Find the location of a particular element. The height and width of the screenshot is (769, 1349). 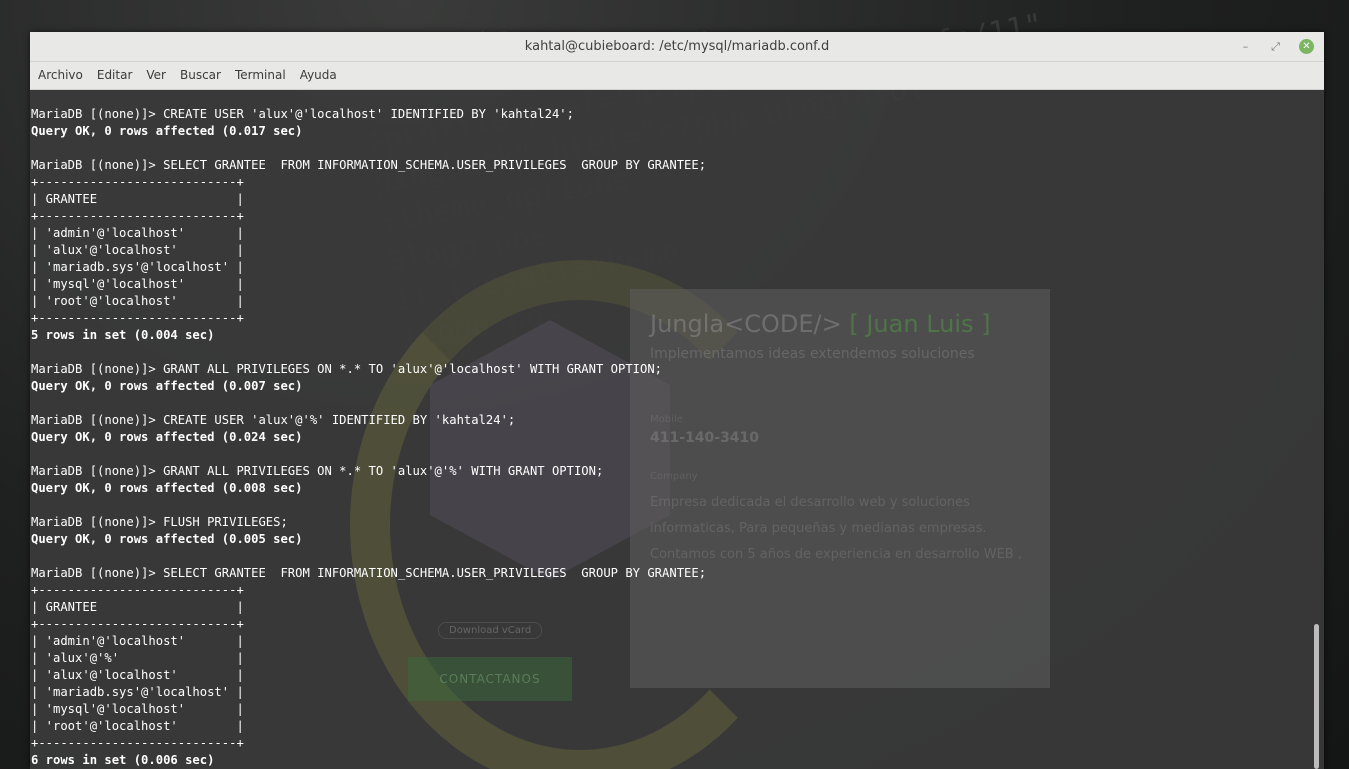

terminal-line: 6 rows in set (0.006 sec) is located at coordinates (123, 760).